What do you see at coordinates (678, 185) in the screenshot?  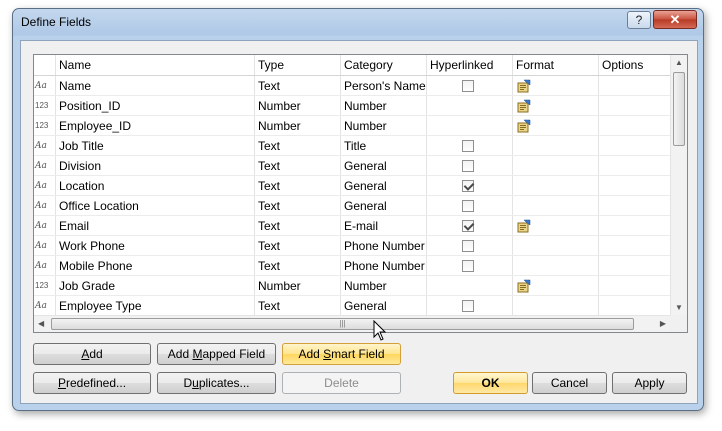 I see `vertical-scrollbar: ▲ ▼` at bounding box center [678, 185].